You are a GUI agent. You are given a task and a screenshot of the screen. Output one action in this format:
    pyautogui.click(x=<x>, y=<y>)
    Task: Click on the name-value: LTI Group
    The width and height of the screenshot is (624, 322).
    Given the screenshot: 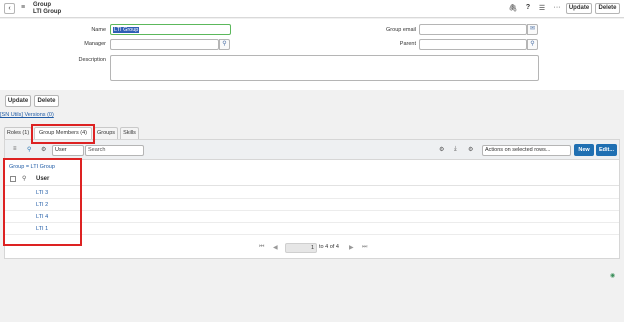 What is the action you would take?
    pyautogui.click(x=126, y=30)
    